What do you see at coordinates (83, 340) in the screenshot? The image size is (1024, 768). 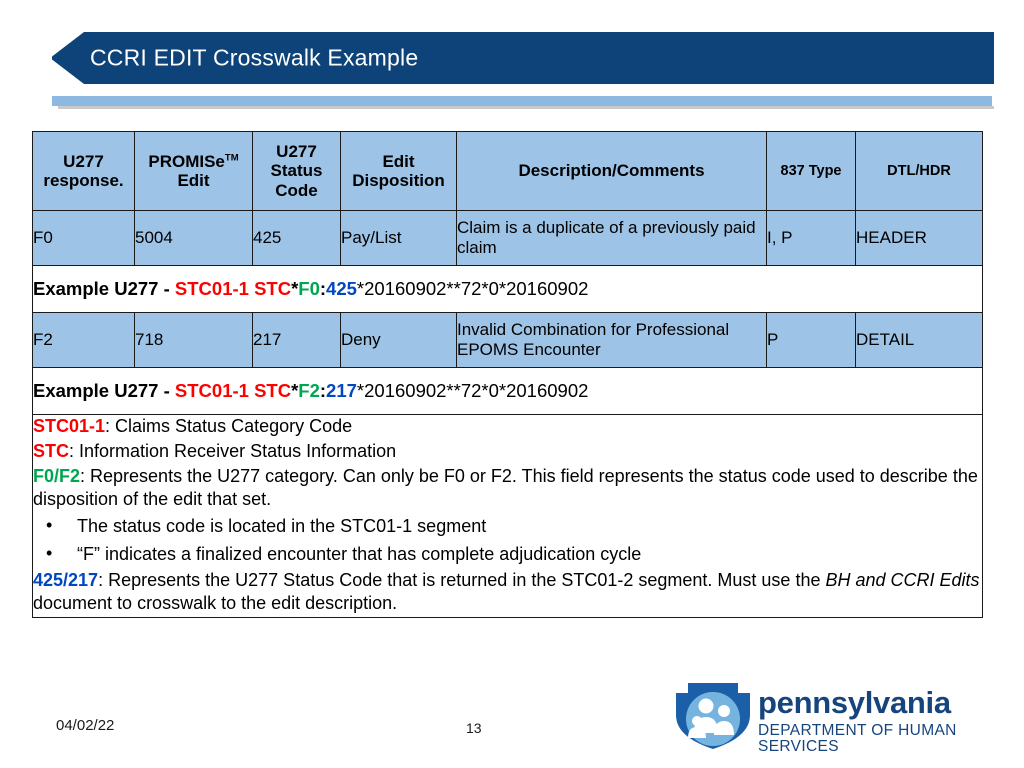 I see `cell-u277-response: F2` at bounding box center [83, 340].